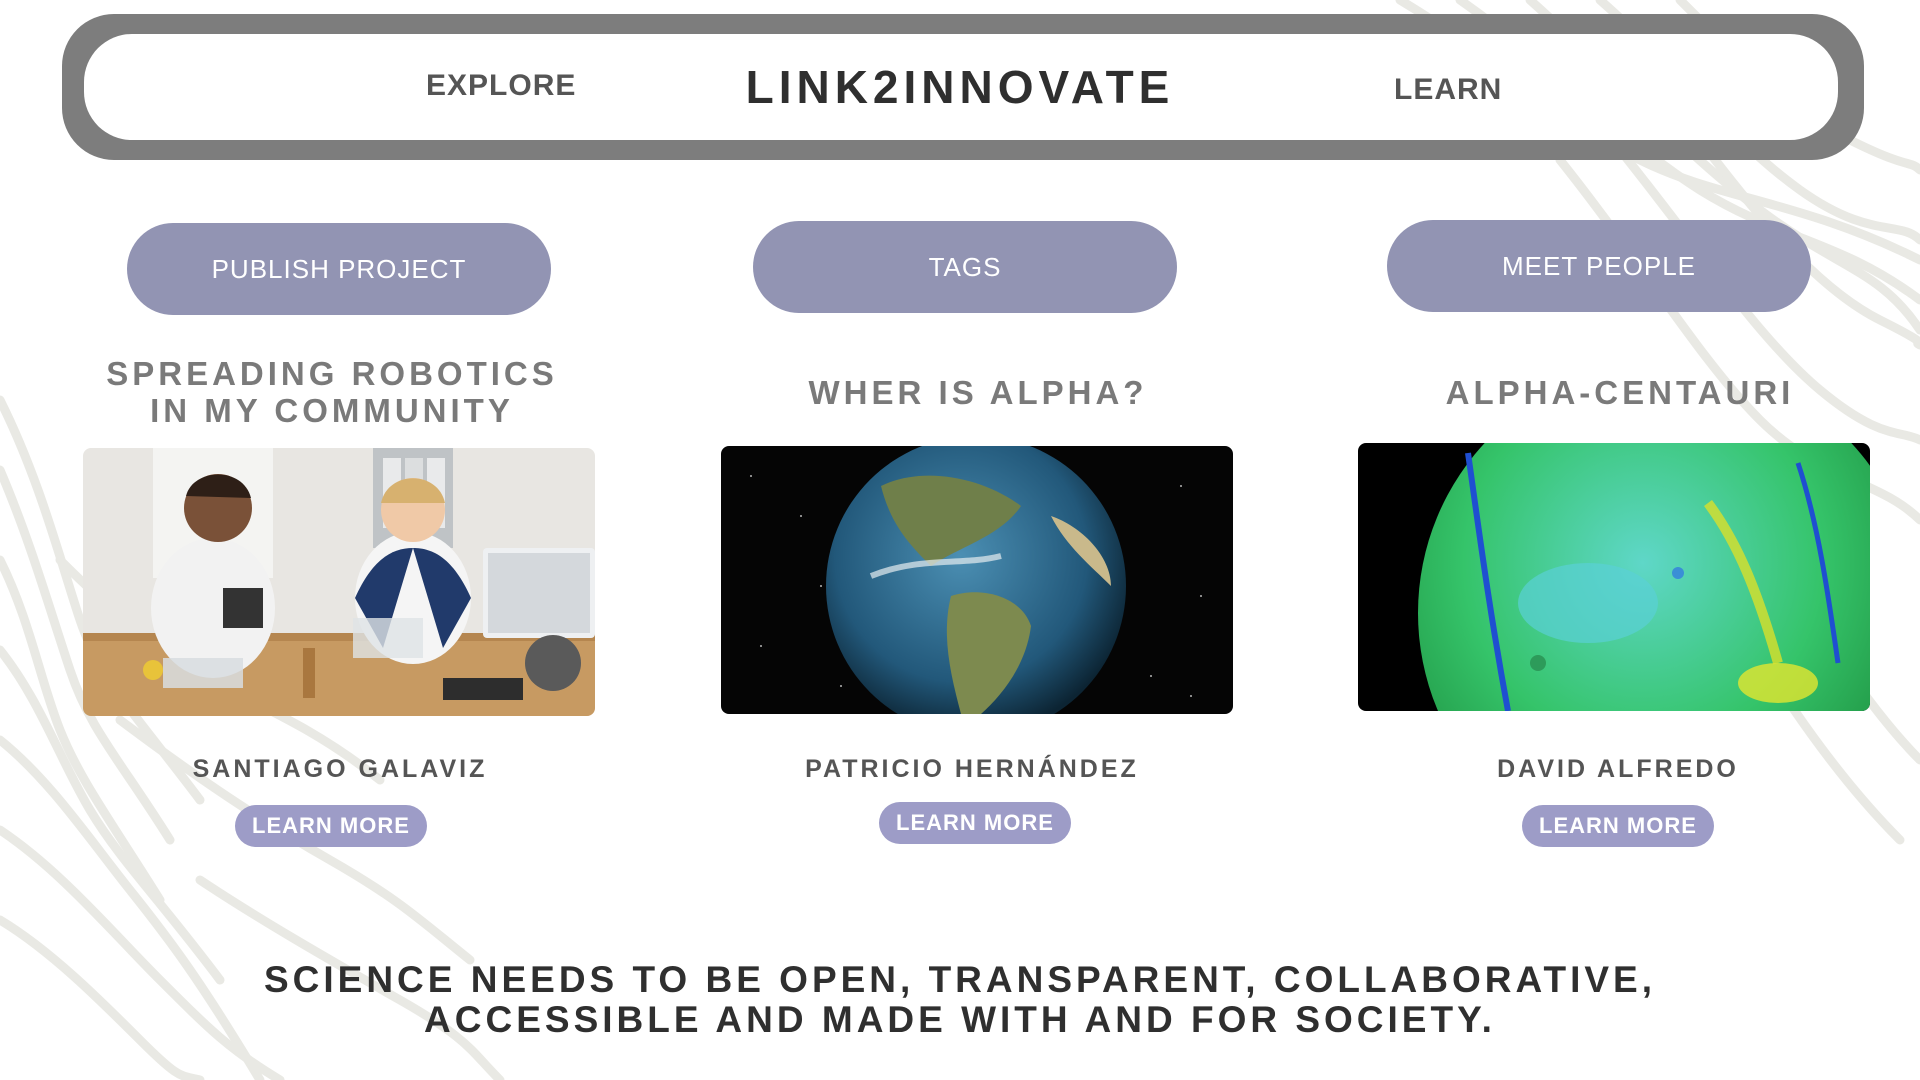  What do you see at coordinates (1618, 769) in the screenshot?
I see `project-author: DAVID ALFREDO` at bounding box center [1618, 769].